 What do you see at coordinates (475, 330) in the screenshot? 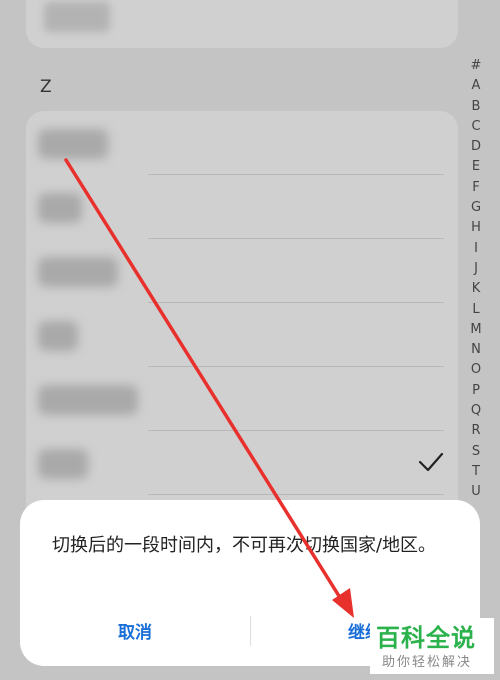
I see `alphabet-index-item: M` at bounding box center [475, 330].